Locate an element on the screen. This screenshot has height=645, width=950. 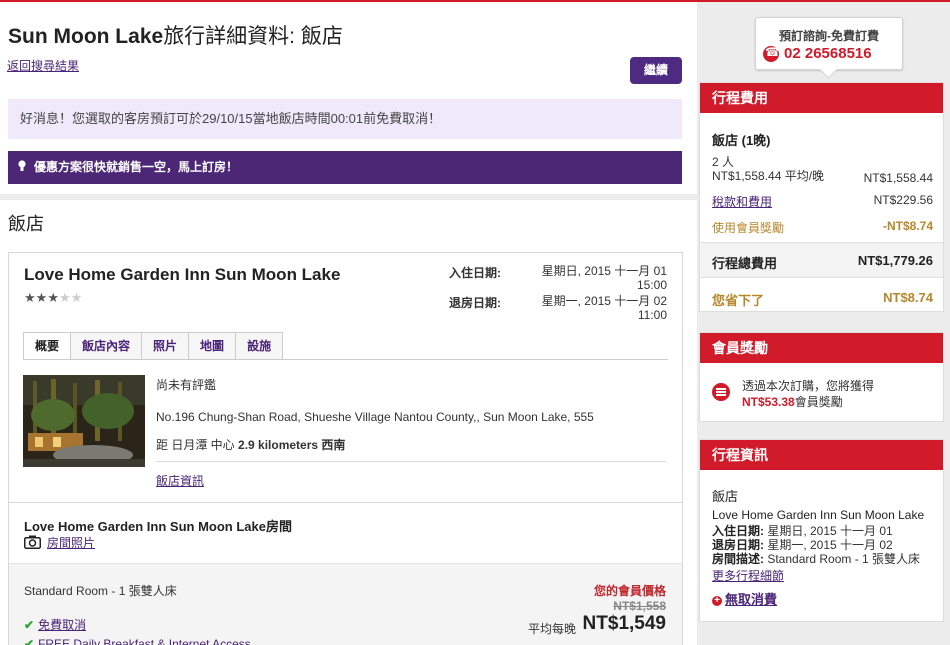
page-title: Sun Moon Lake旅行詳細資料: 飯店 is located at coordinates (175, 35).